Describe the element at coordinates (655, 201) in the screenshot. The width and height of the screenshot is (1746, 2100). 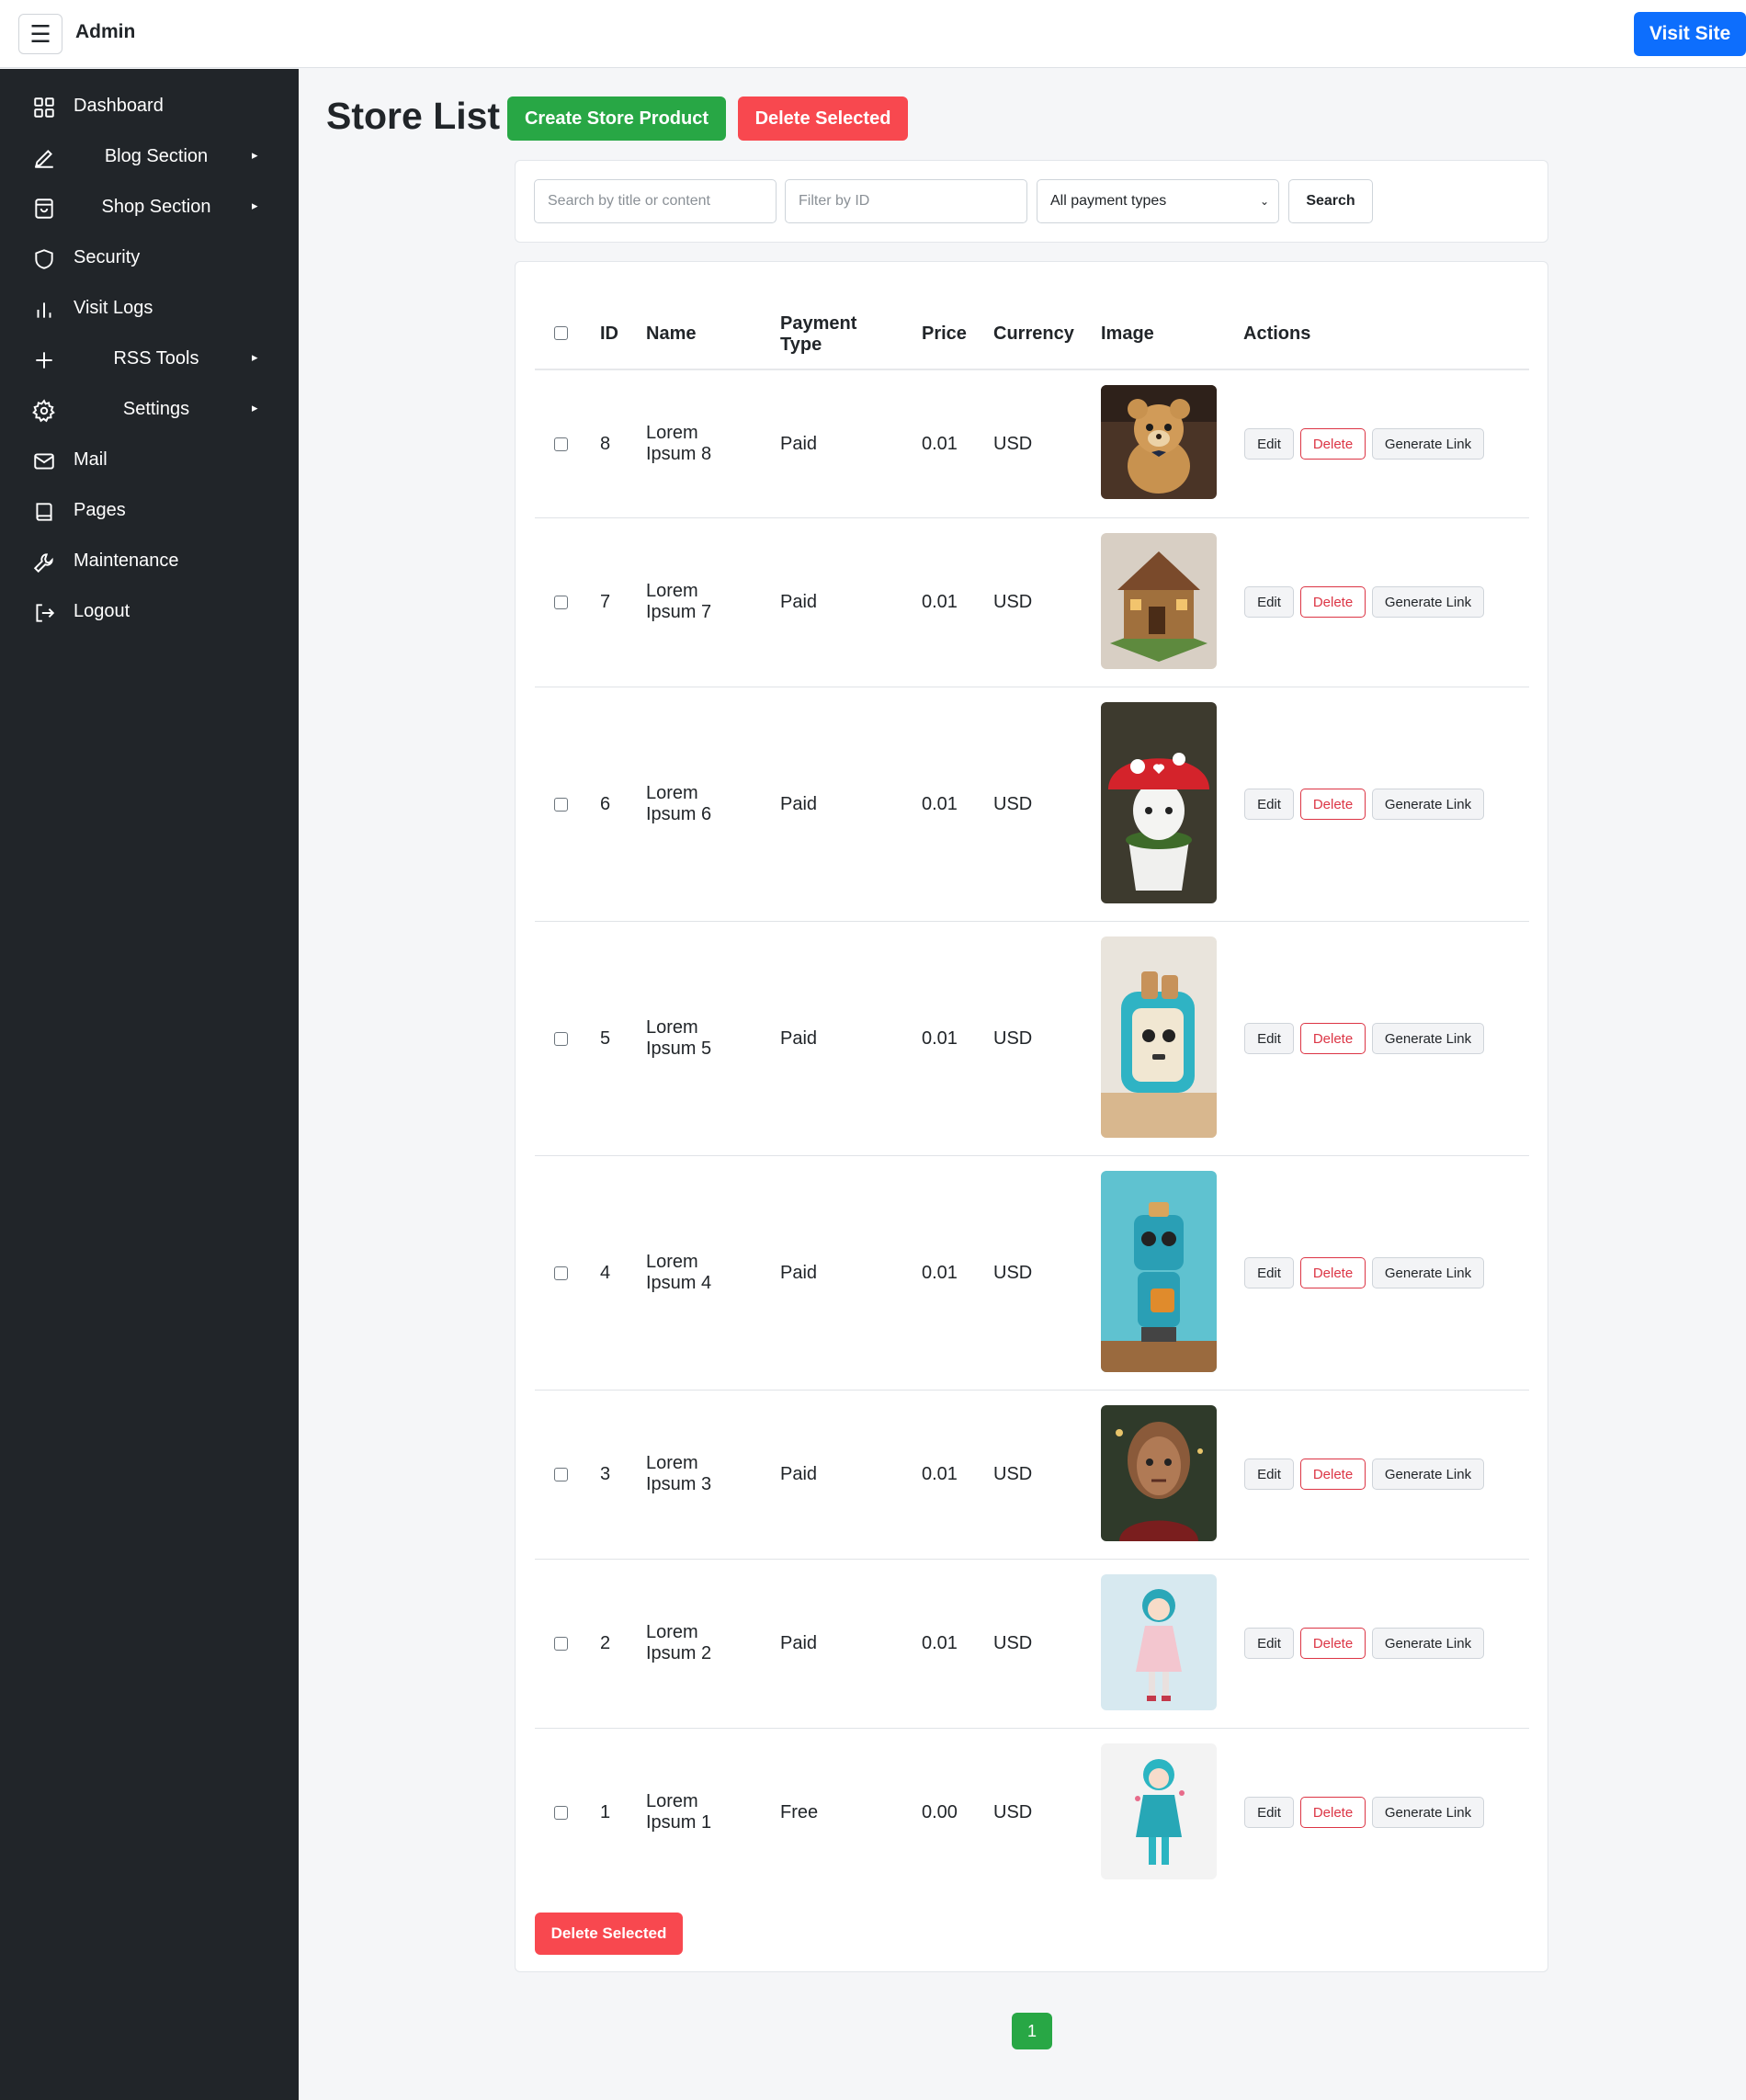
I see `search-input: Search by title or content` at that location.